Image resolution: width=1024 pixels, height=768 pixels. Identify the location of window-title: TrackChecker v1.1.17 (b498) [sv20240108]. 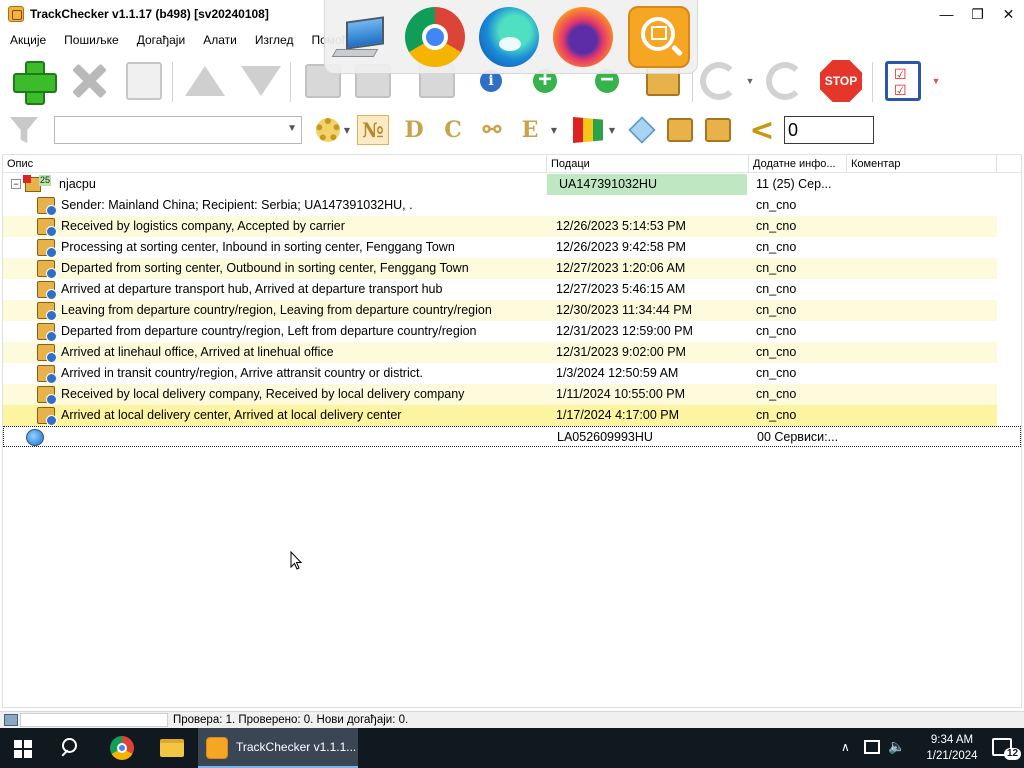
(149, 14).